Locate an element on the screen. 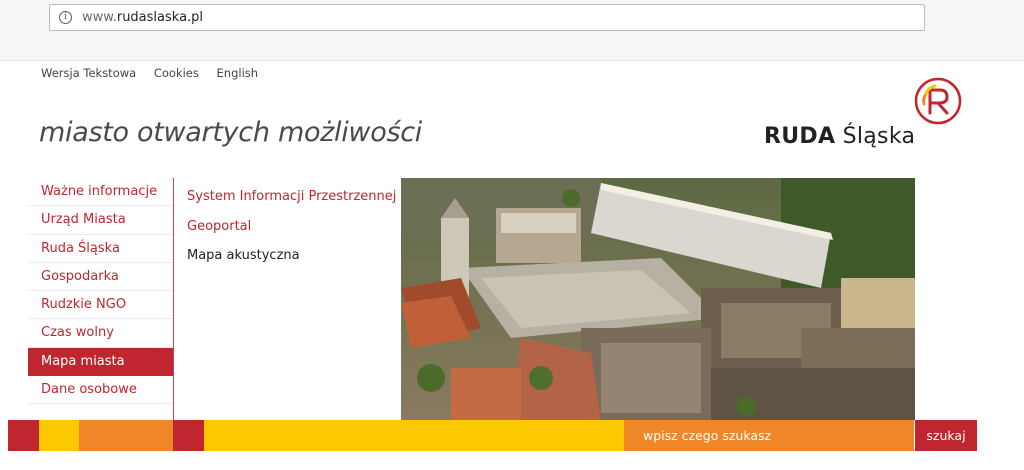 The image size is (1024, 470). top-links: Wersja Tekstowa Cookies English is located at coordinates (156, 73).